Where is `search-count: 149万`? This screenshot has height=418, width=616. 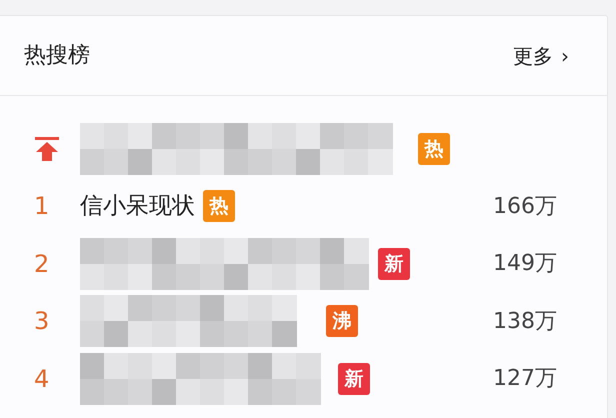
search-count: 149万 is located at coordinates (525, 264).